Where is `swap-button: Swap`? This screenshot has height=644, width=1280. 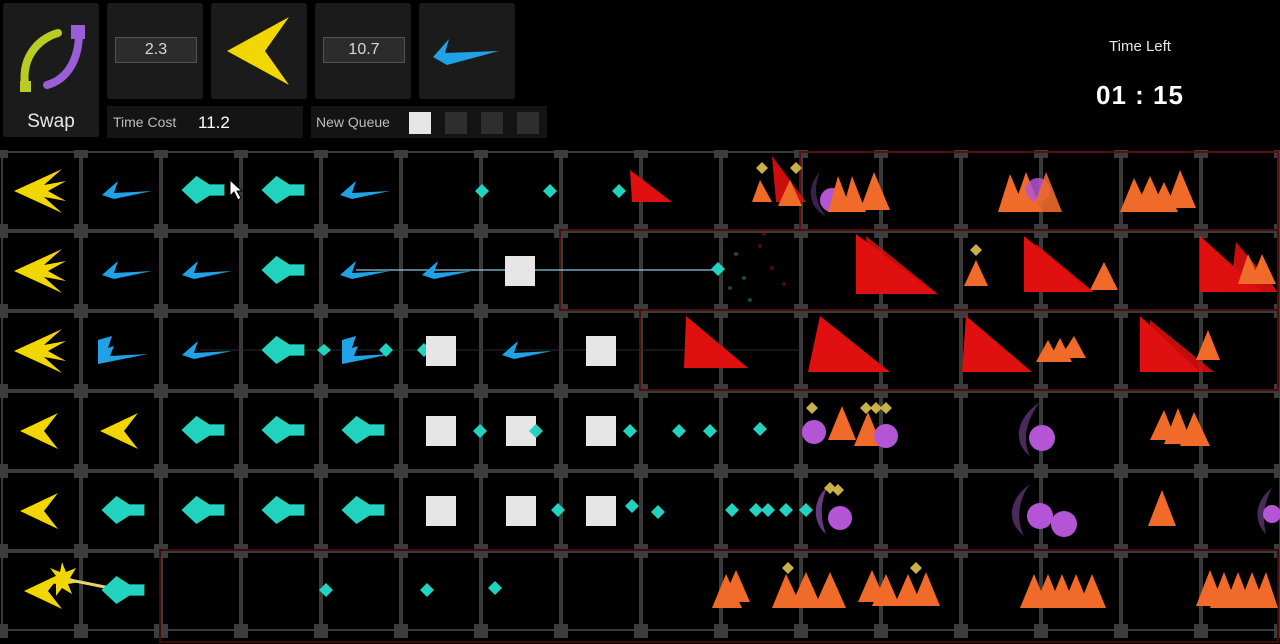 swap-button: Swap is located at coordinates (51, 70).